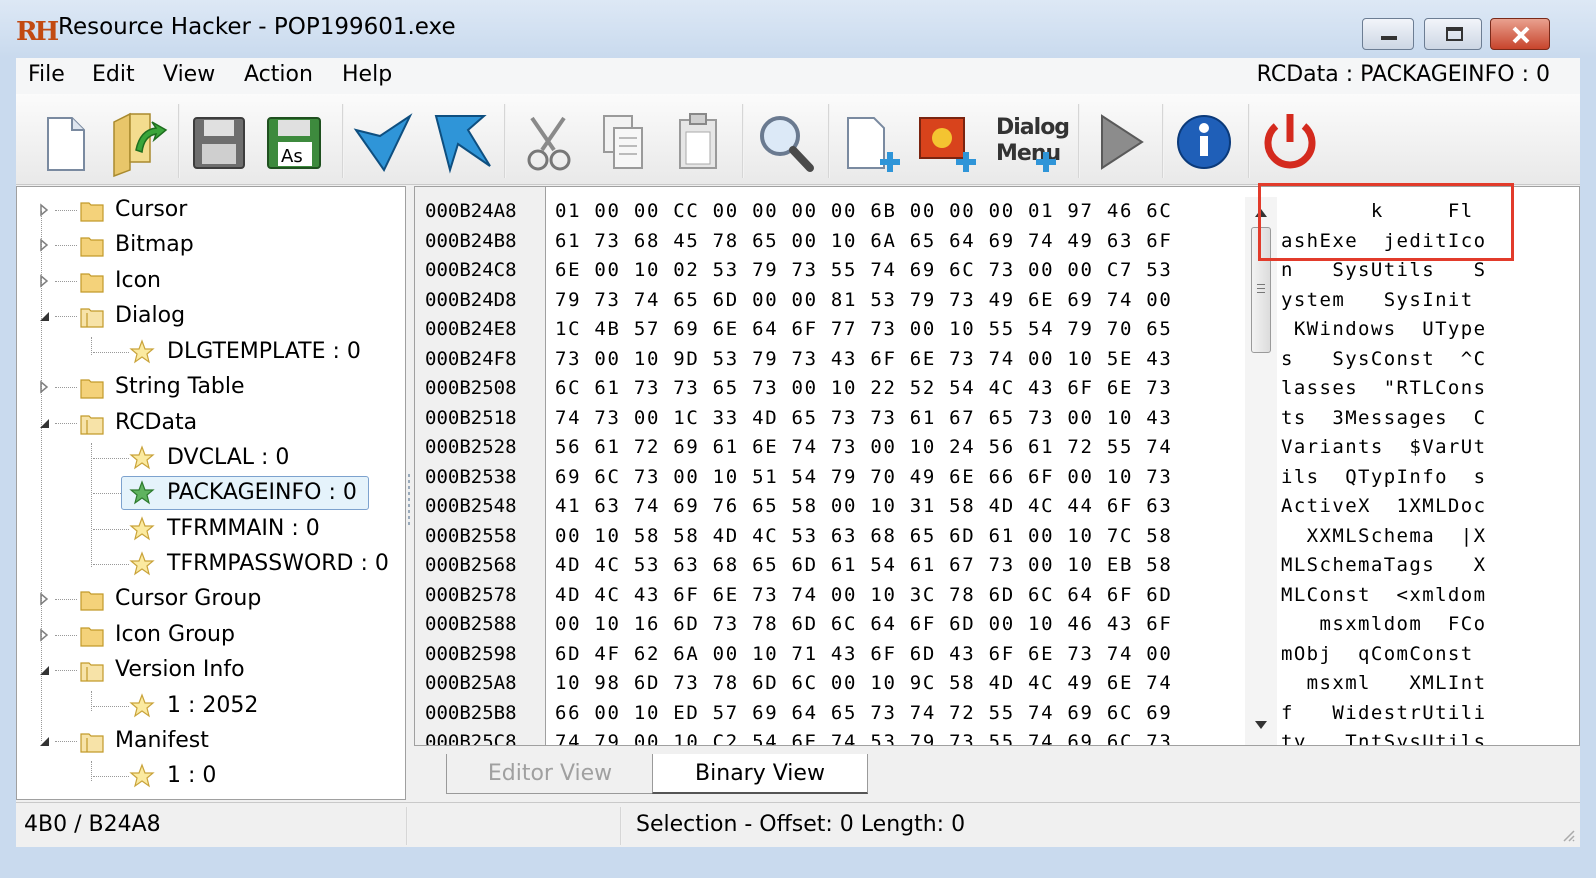  Describe the element at coordinates (786, 140) in the screenshot. I see `find-button` at that location.